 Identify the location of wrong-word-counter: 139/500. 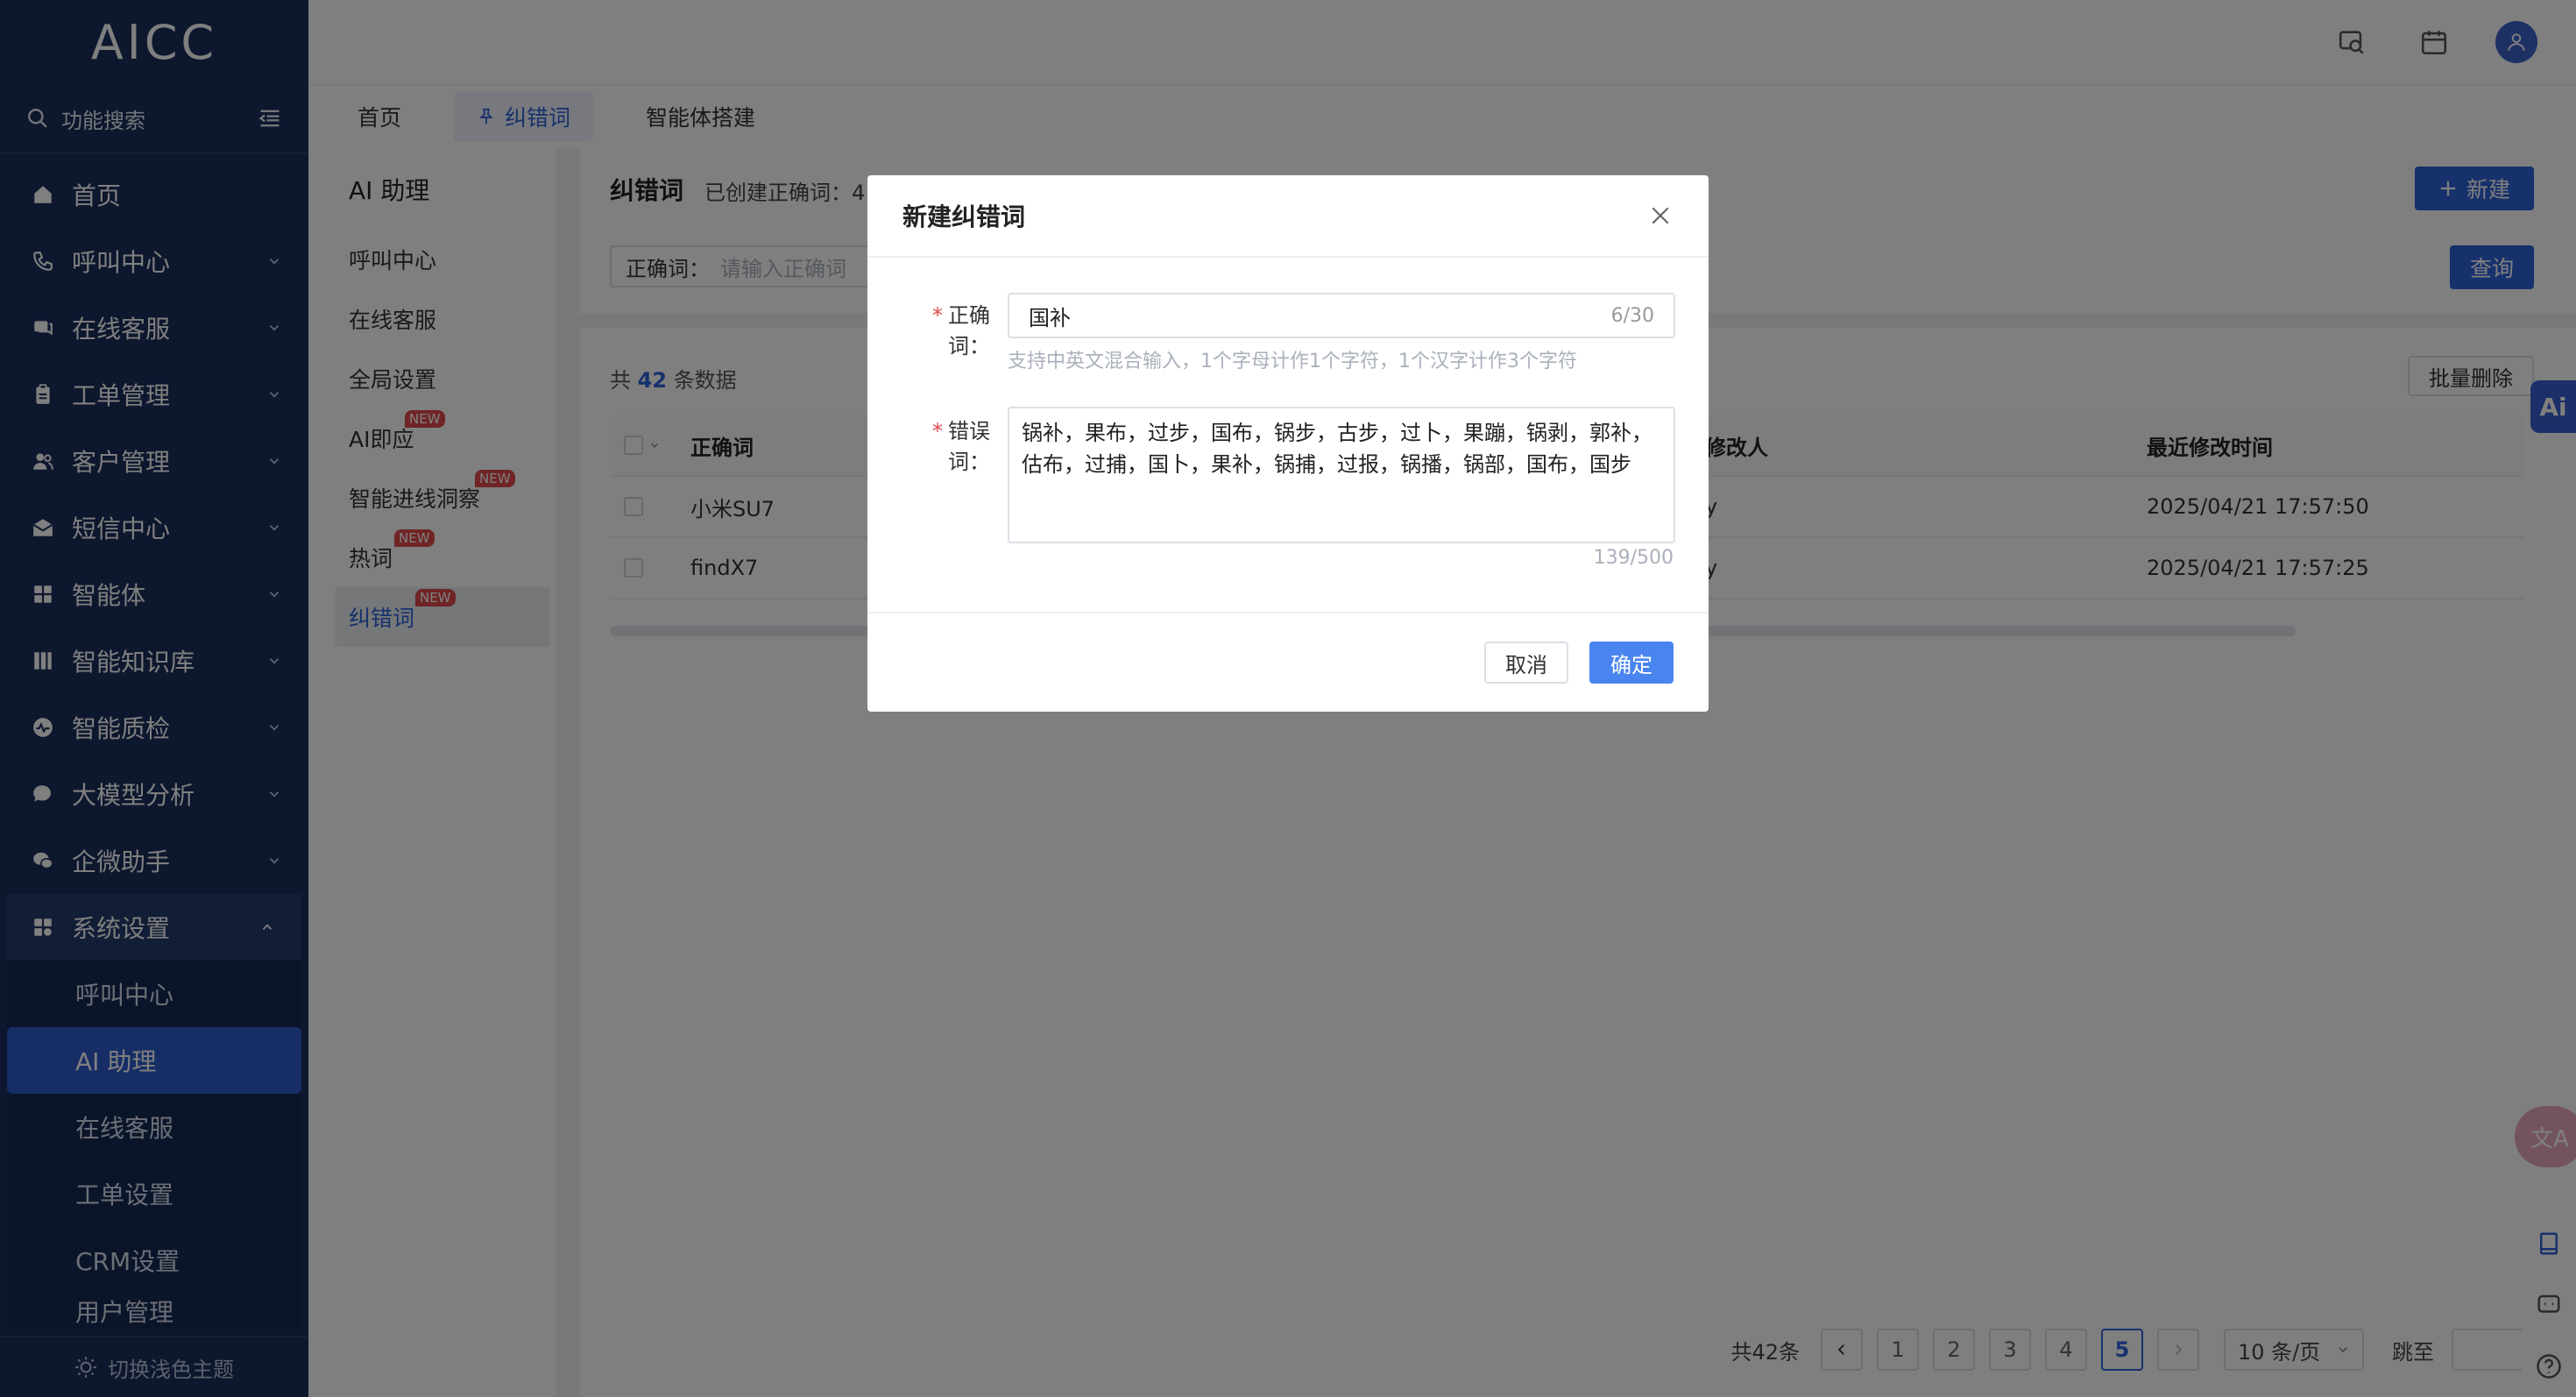
(1633, 558).